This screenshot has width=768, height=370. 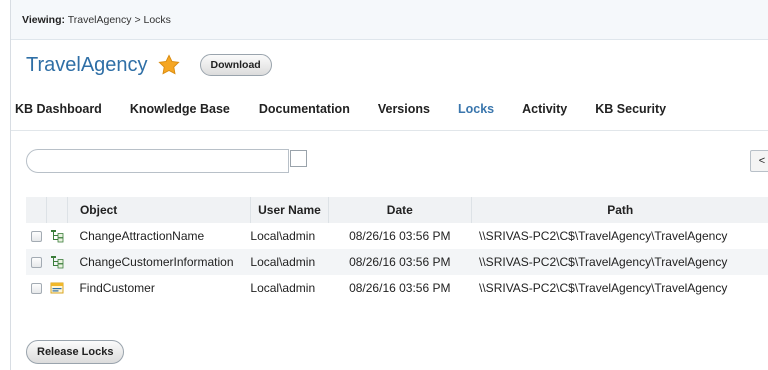 I want to click on column-header-type, so click(x=57, y=210).